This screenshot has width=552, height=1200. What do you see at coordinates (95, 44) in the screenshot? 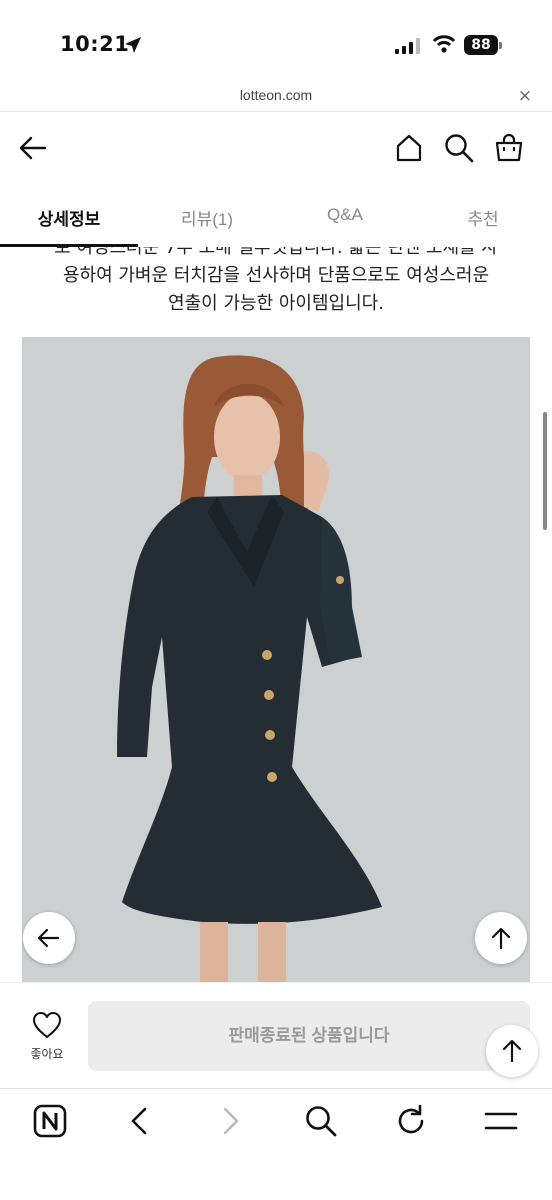
I see `status-time: 10:21` at bounding box center [95, 44].